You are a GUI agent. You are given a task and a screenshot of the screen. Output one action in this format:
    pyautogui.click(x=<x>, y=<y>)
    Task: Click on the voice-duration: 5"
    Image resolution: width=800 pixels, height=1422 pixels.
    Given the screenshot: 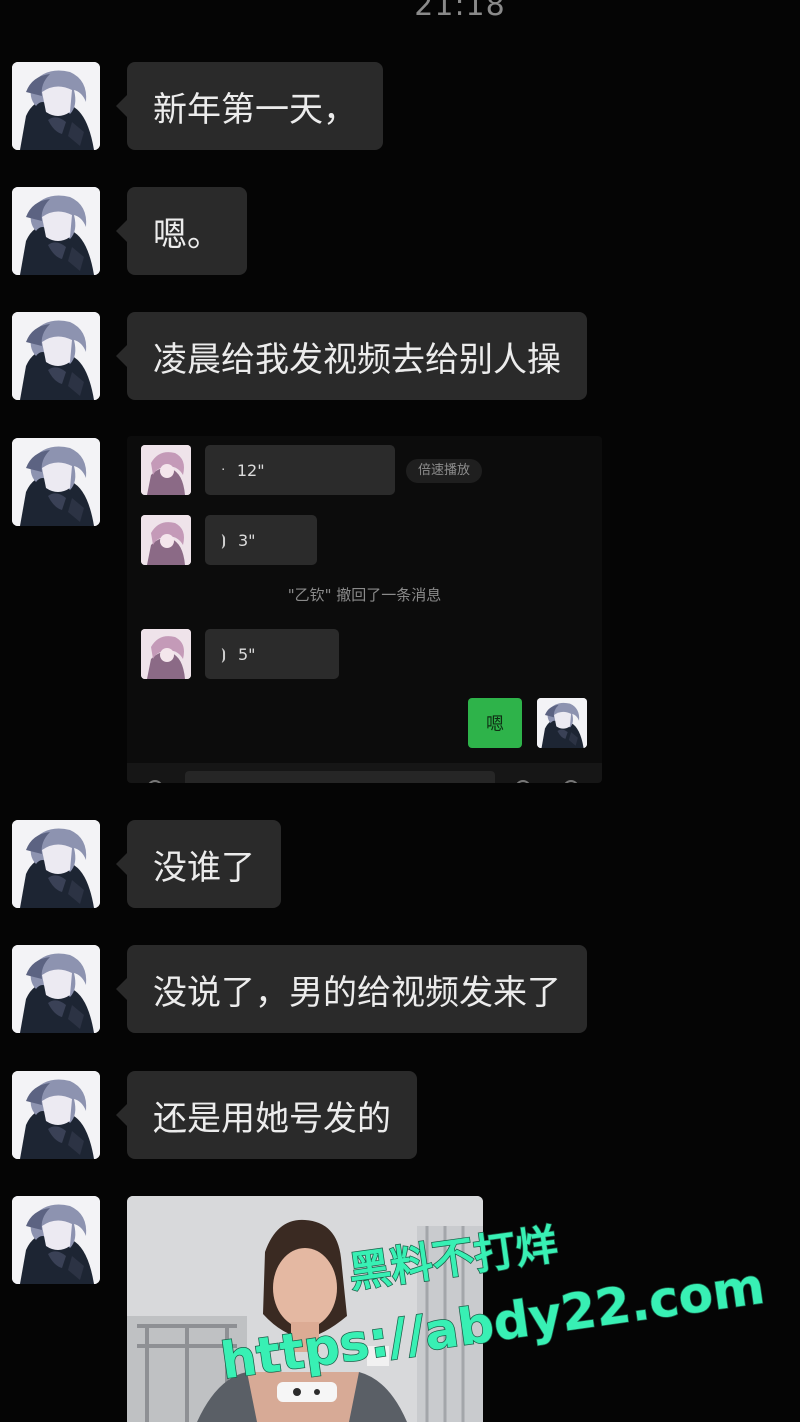 What is the action you would take?
    pyautogui.click(x=247, y=654)
    